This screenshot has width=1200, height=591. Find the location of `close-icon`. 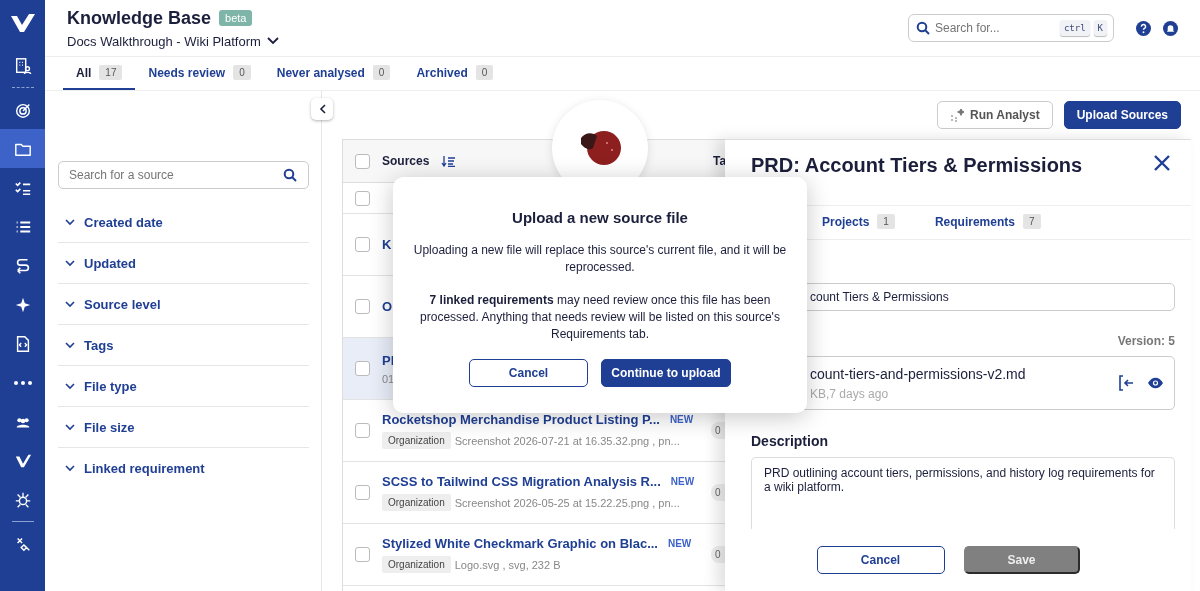

close-icon is located at coordinates (1162, 163).